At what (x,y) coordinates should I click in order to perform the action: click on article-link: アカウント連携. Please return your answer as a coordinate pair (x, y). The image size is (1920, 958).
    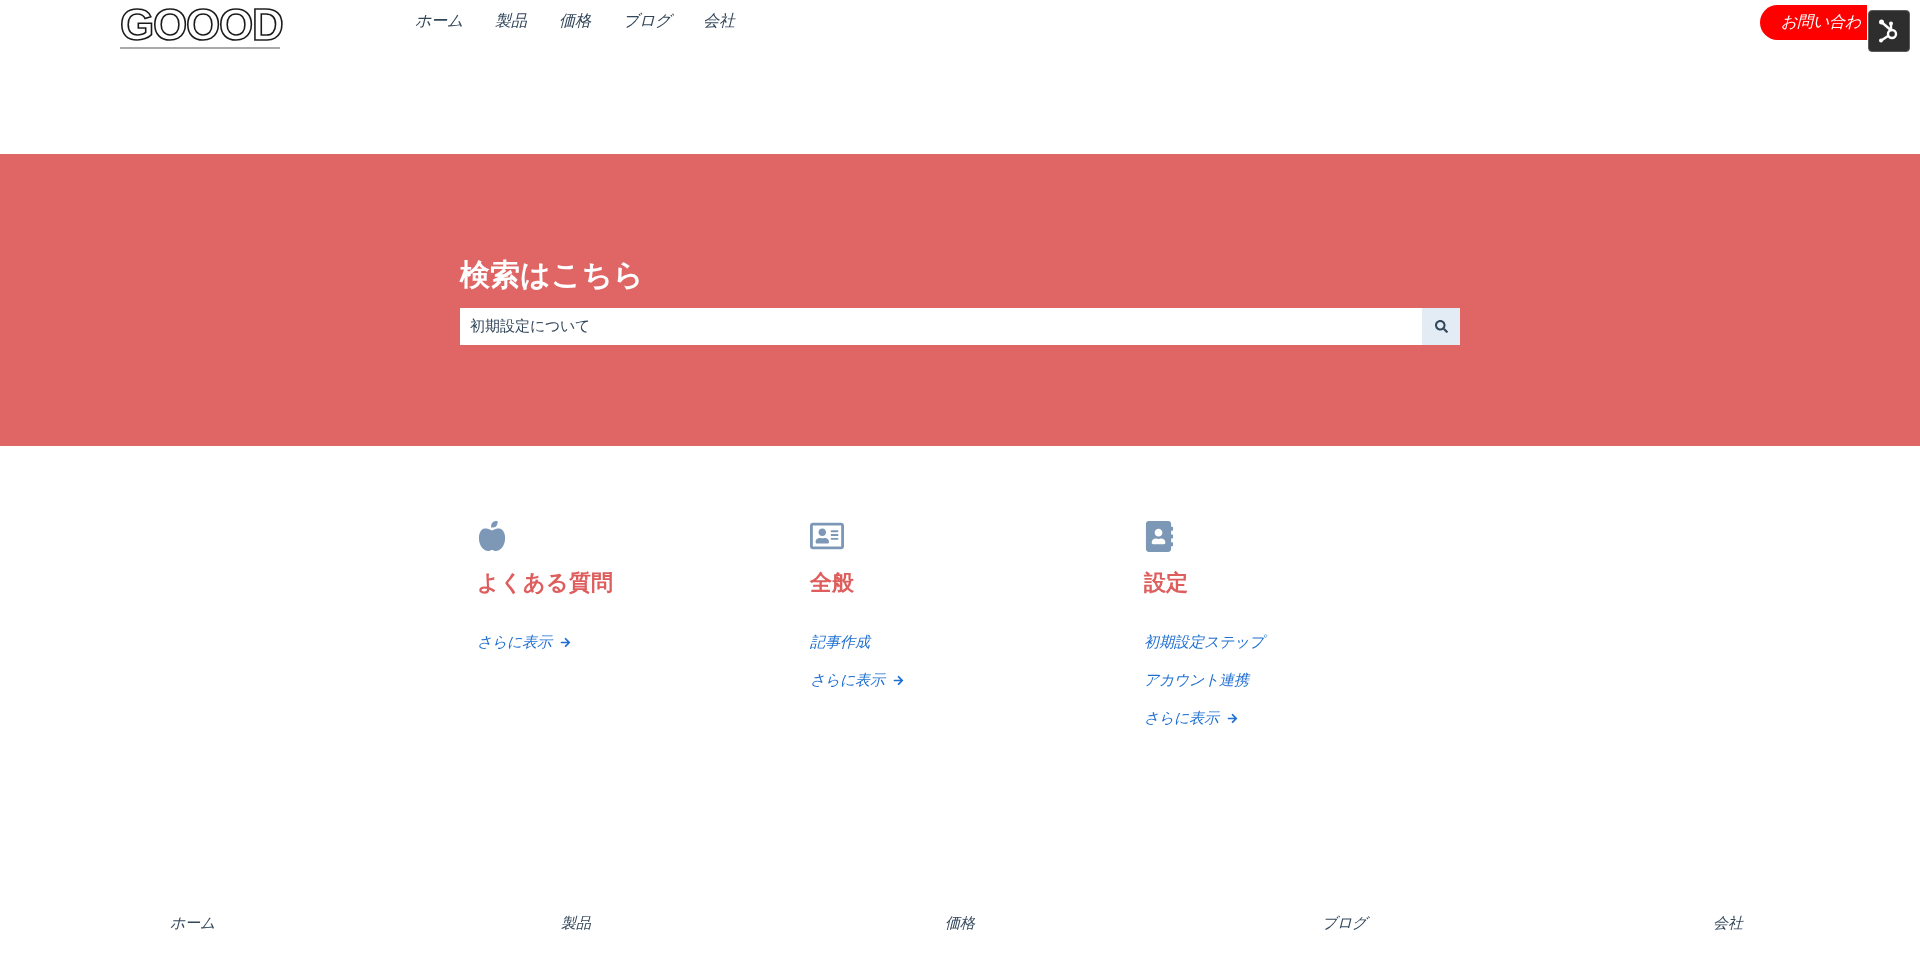
    Looking at the image, I should click on (1196, 680).